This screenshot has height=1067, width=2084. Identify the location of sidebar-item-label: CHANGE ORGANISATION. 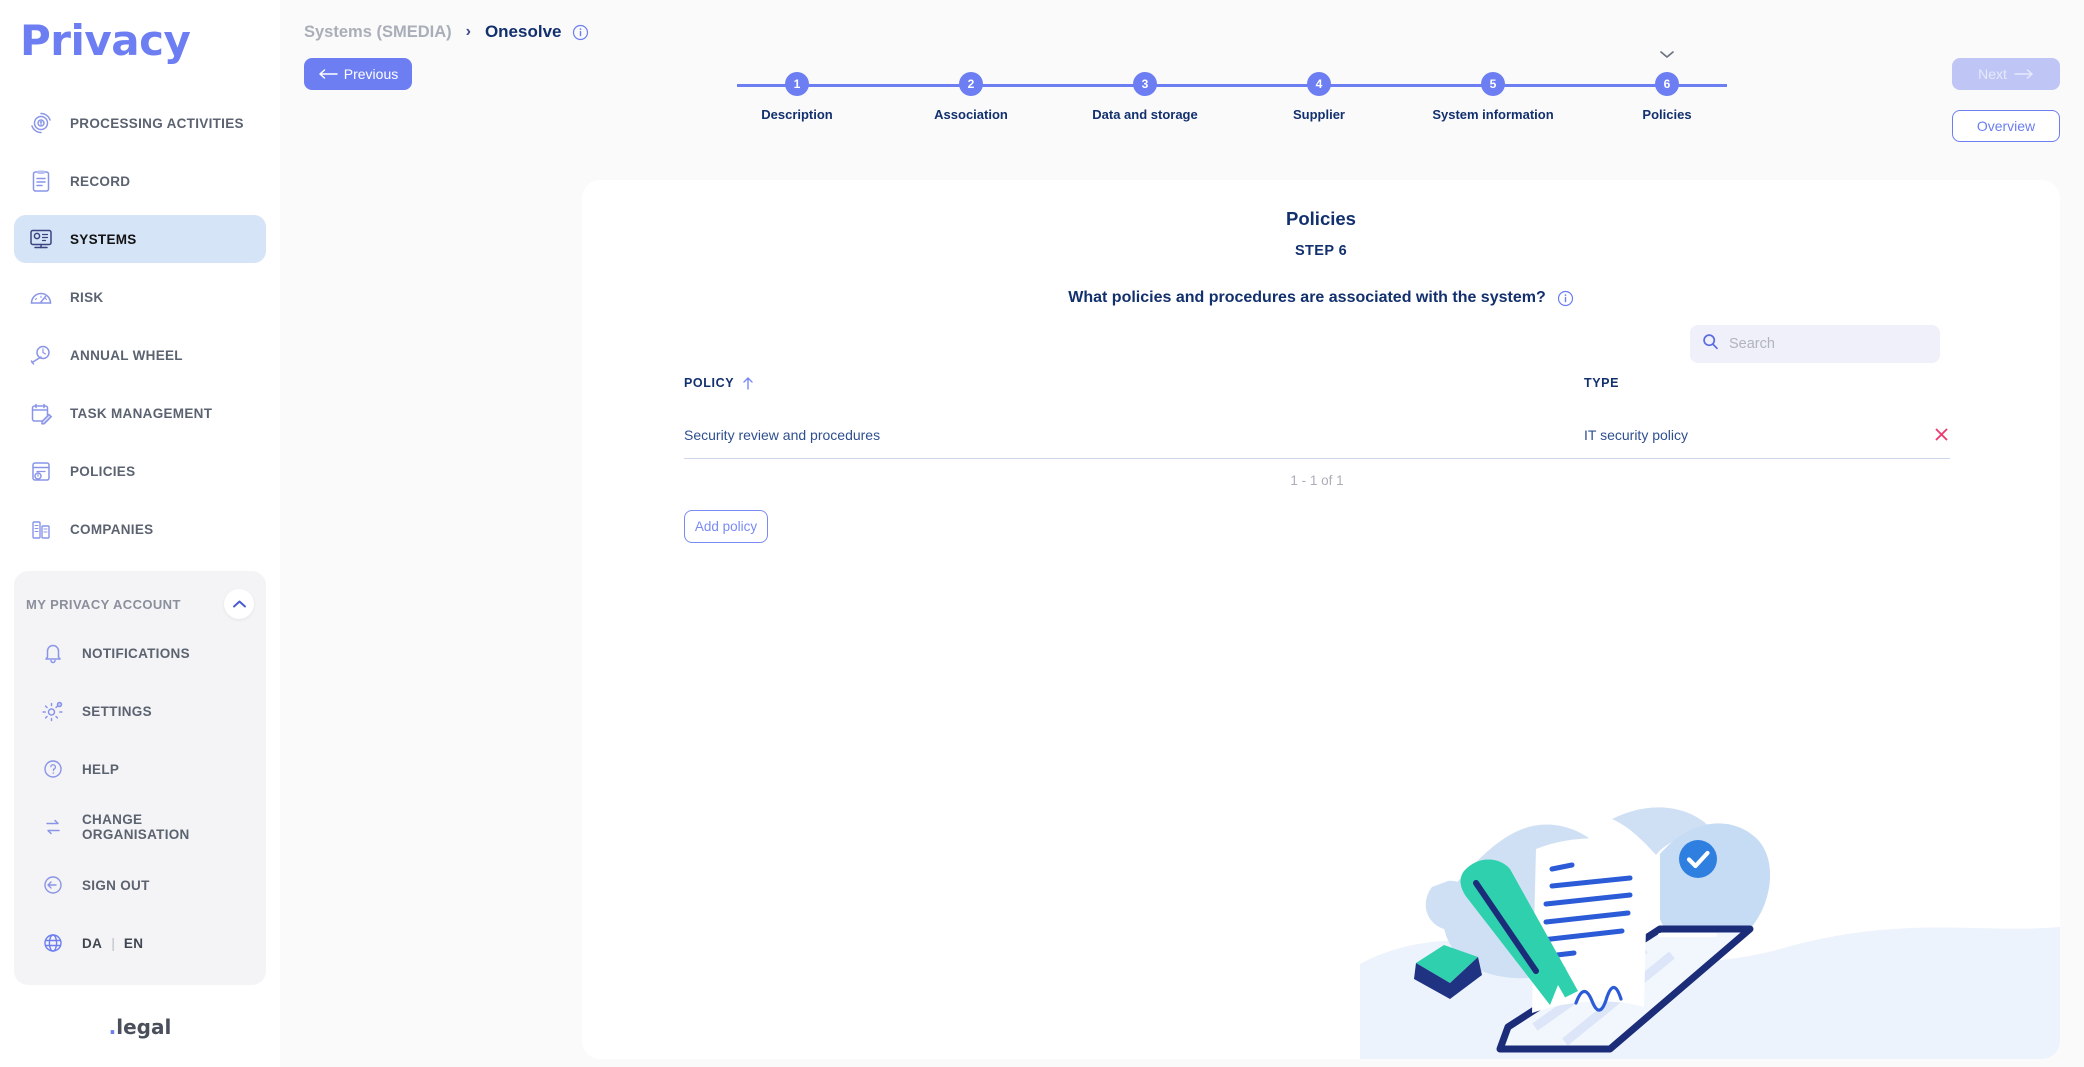
(136, 827).